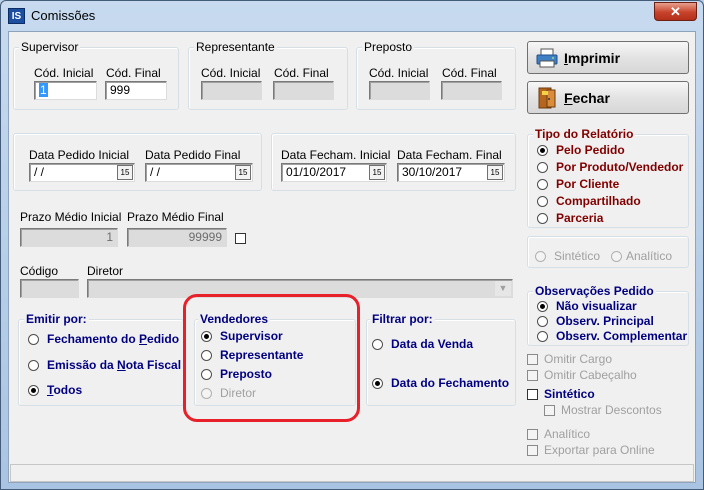 This screenshot has height=490, width=704. Describe the element at coordinates (578, 184) in the screenshot. I see `radio-por-cliente: Por Cliente` at that location.